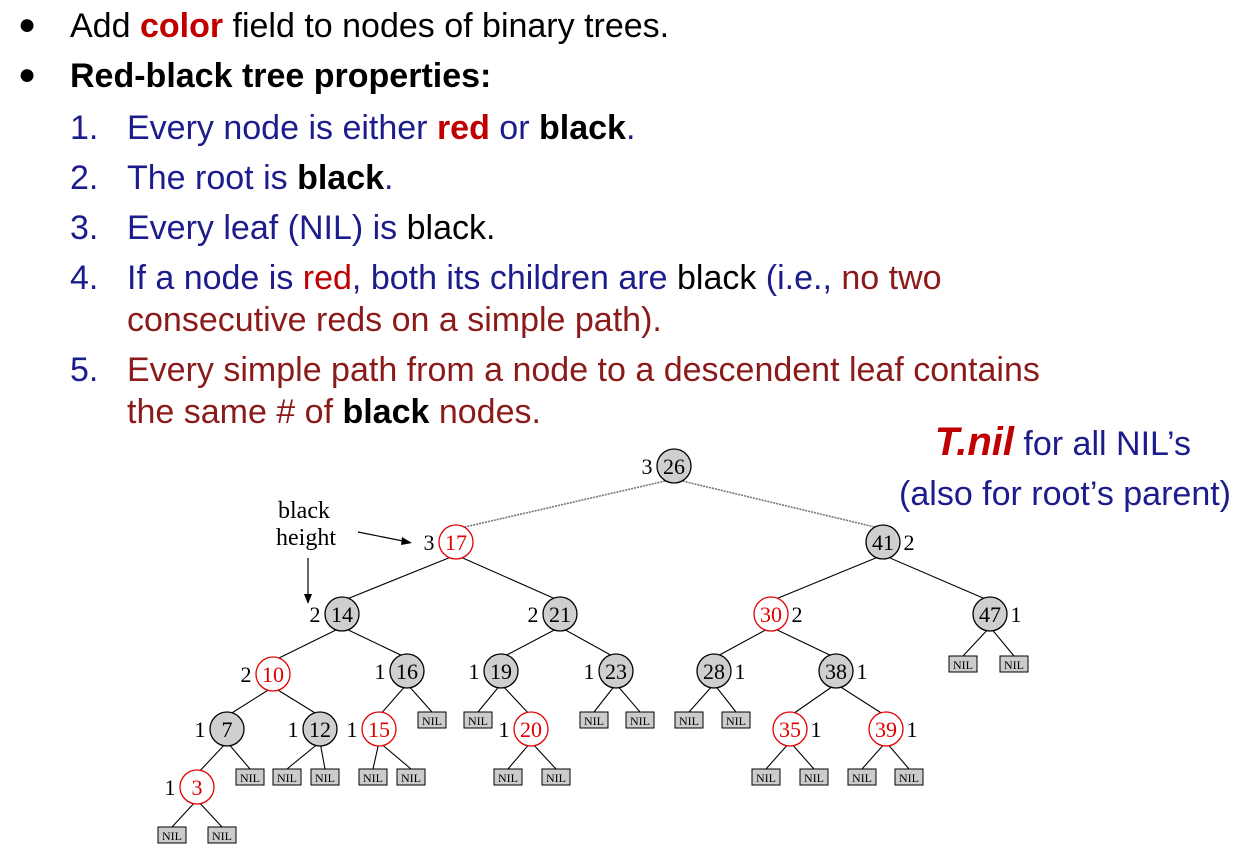 This screenshot has width=1243, height=860. I want to click on black-height-20: 1, so click(504, 729).